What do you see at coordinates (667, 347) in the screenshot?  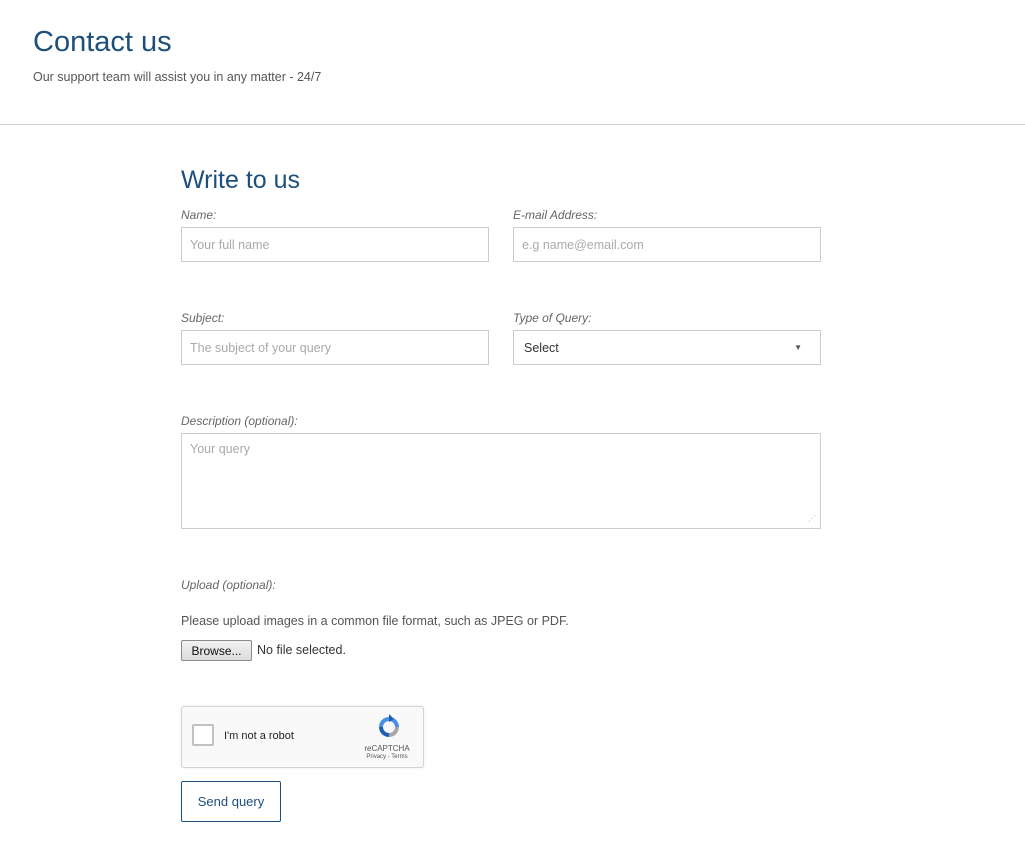 I see `query-type-select: Select ▼` at bounding box center [667, 347].